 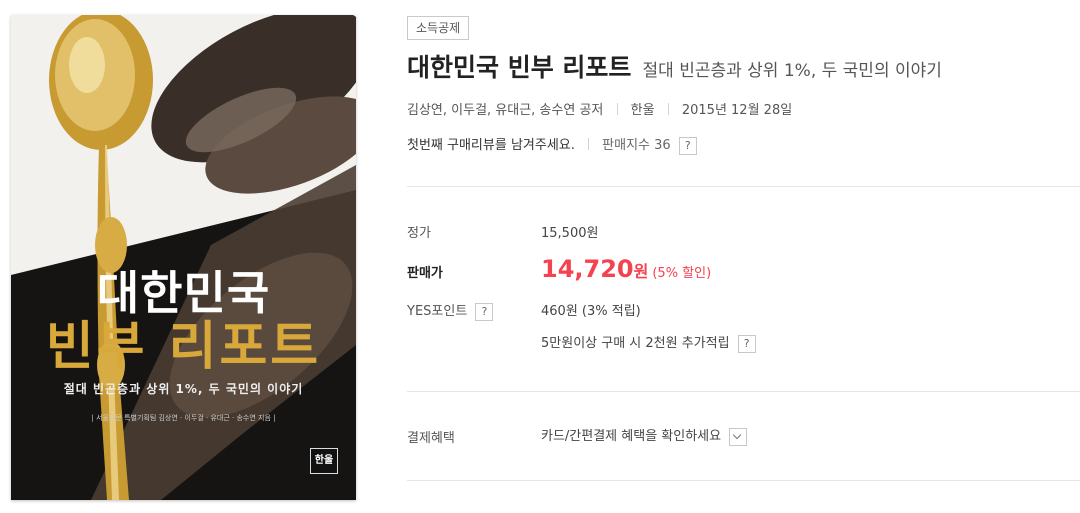 I want to click on payment-benefit-text: 카드/간편결제 혜택을 확인하세요, so click(x=631, y=436).